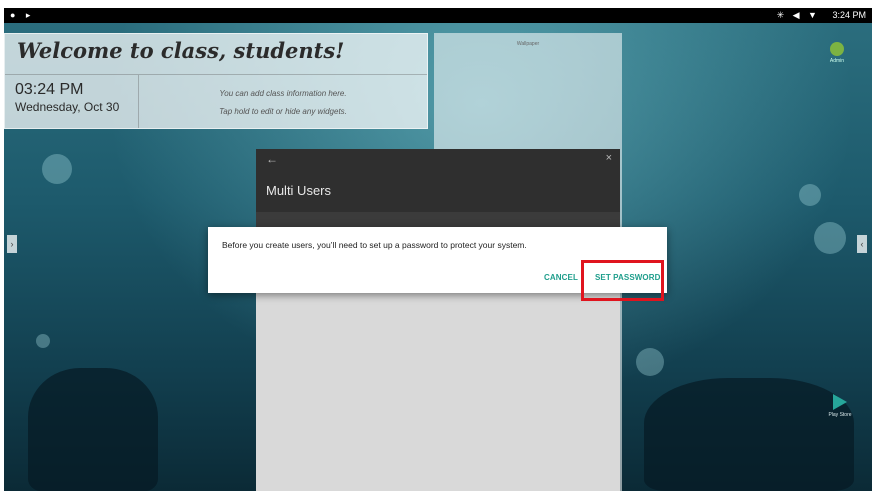  What do you see at coordinates (272, 159) in the screenshot?
I see `back-arrow-icon: ←` at bounding box center [272, 159].